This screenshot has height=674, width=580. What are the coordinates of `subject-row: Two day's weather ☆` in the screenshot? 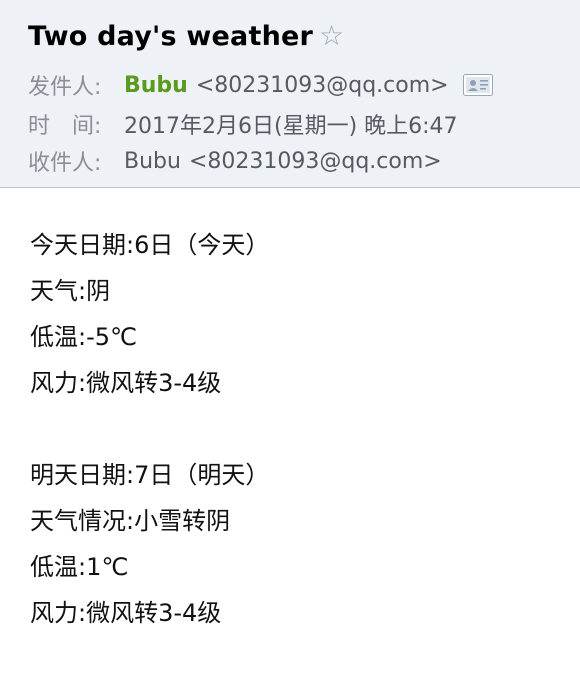 It's located at (186, 36).